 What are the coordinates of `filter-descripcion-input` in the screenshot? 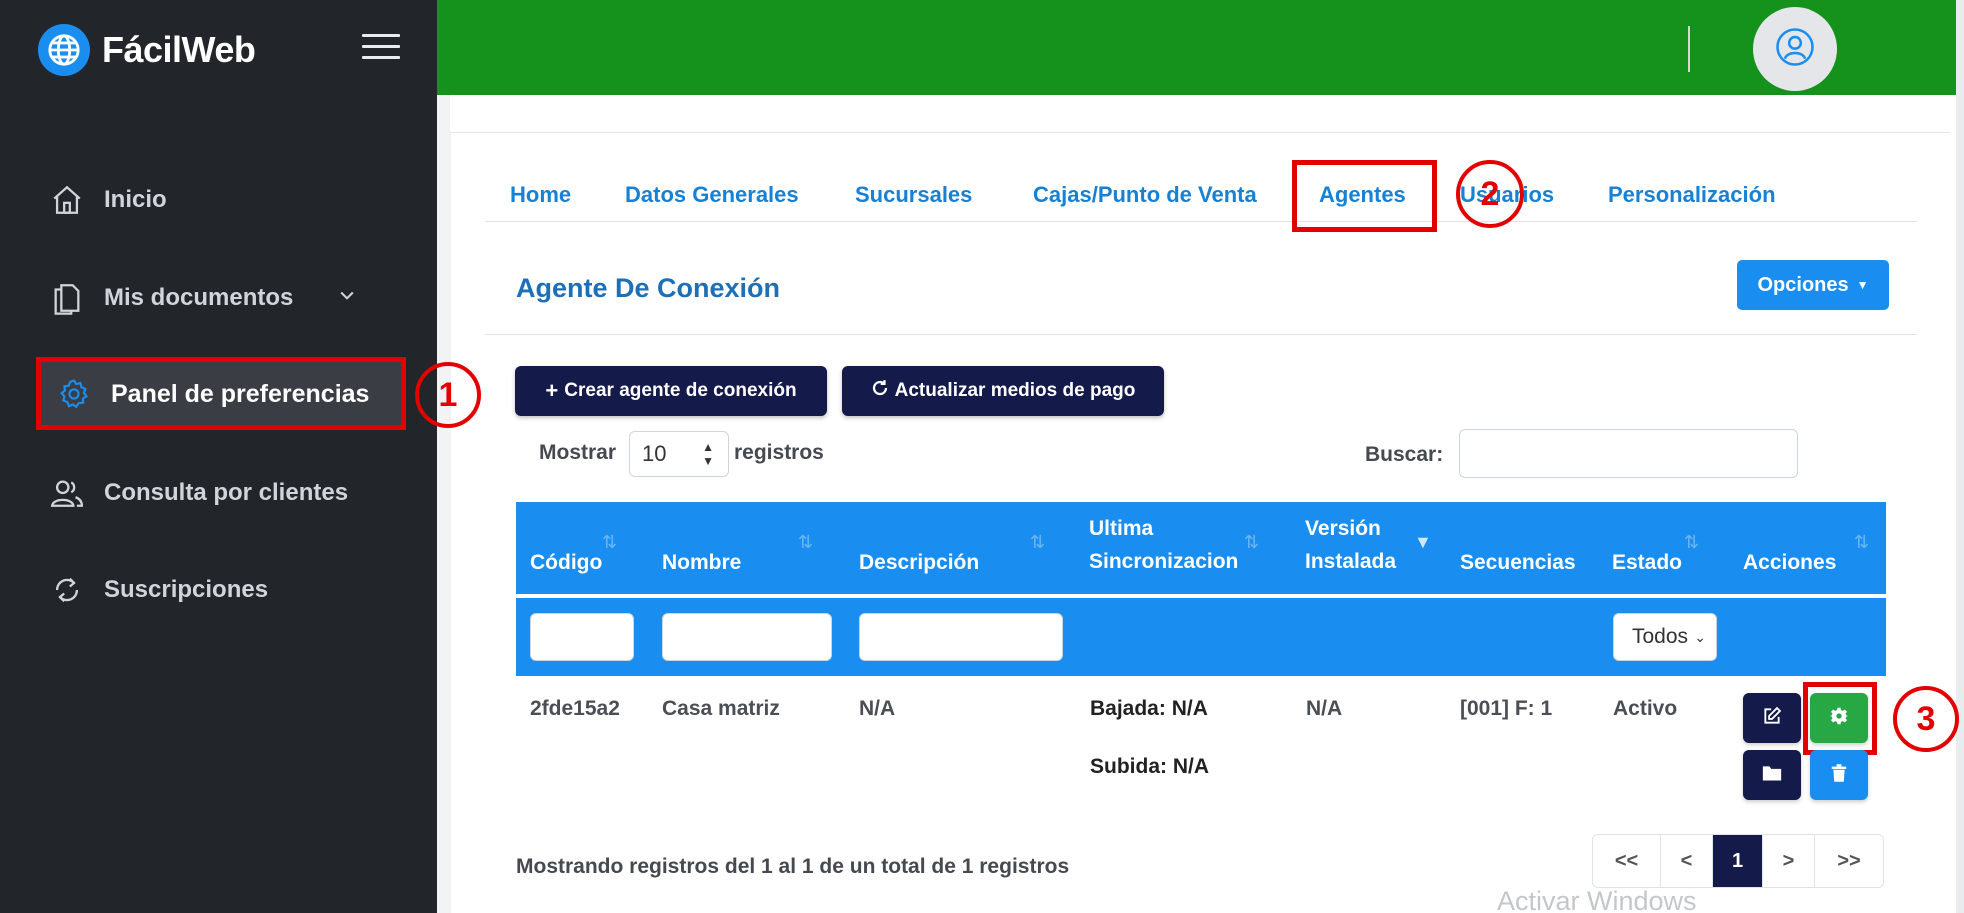 It's located at (961, 637).